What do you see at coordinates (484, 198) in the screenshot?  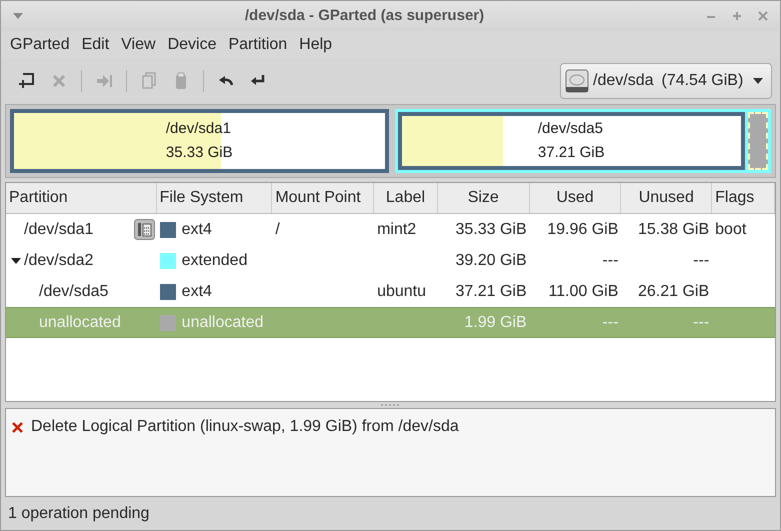 I see `column-header: Size` at bounding box center [484, 198].